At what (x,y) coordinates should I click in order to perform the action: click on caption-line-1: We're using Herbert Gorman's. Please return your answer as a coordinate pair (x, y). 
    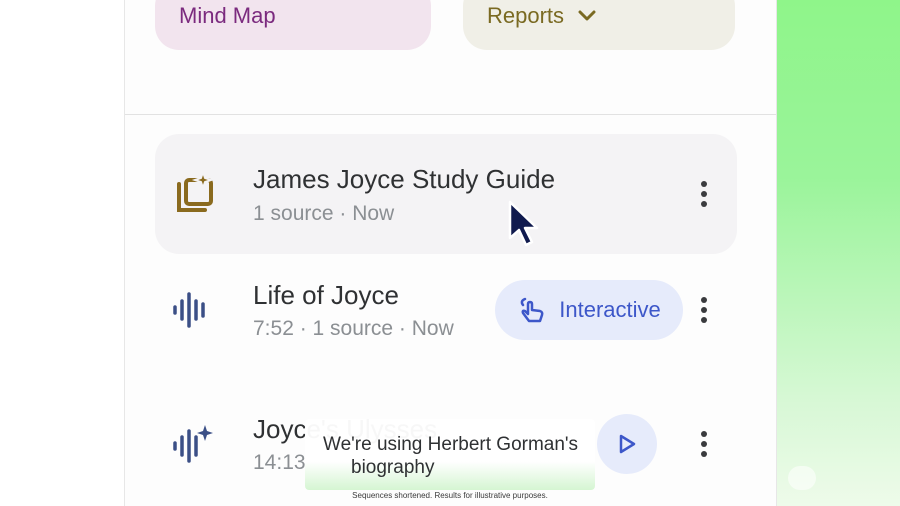
    Looking at the image, I should click on (451, 444).